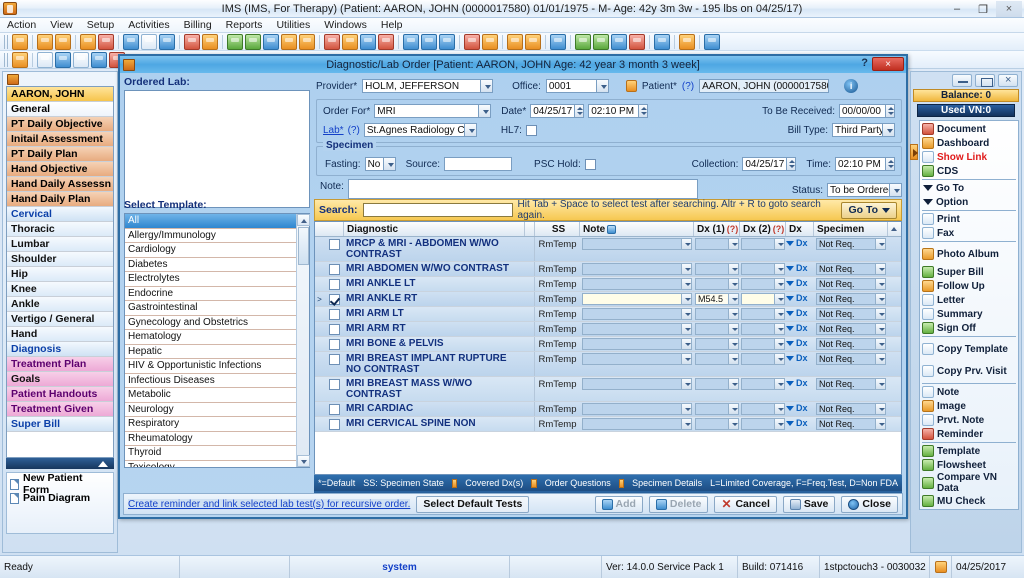 The width and height of the screenshot is (1024, 578). What do you see at coordinates (618, 111) in the screenshot?
I see `order-time-spinner: 02:10 PM` at bounding box center [618, 111].